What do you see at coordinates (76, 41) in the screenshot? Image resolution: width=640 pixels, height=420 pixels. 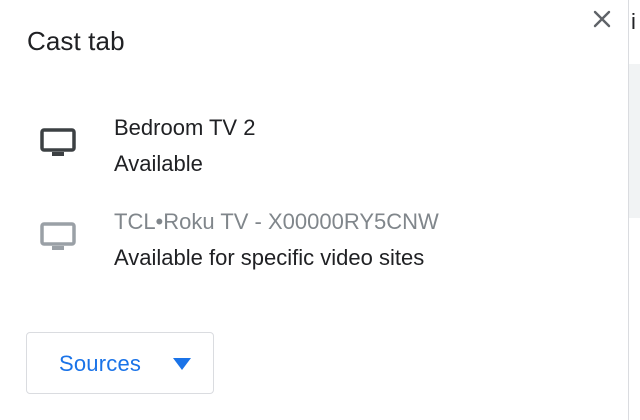 I see `dialog-title: Cast tab` at bounding box center [76, 41].